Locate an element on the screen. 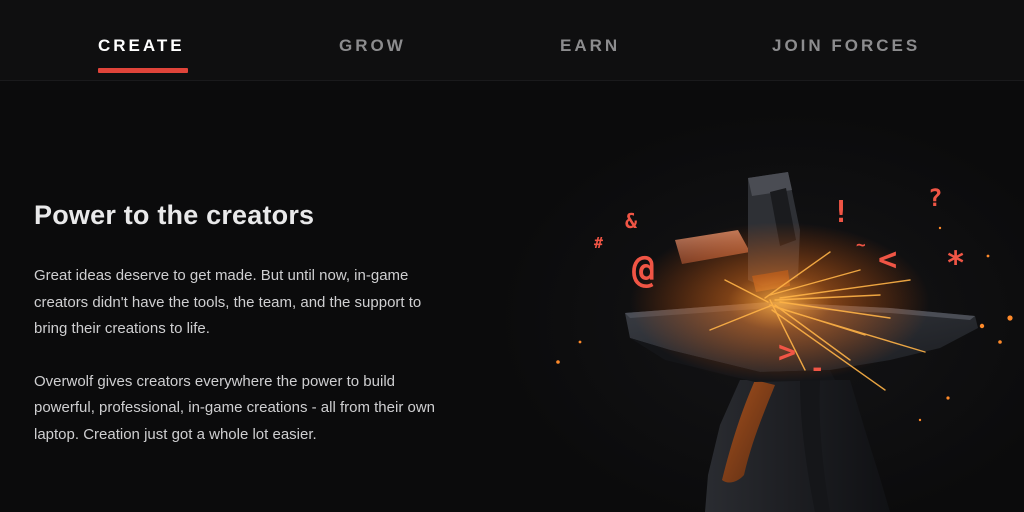 This screenshot has width=1024, height=512. symbol-at: @ is located at coordinates (643, 269).